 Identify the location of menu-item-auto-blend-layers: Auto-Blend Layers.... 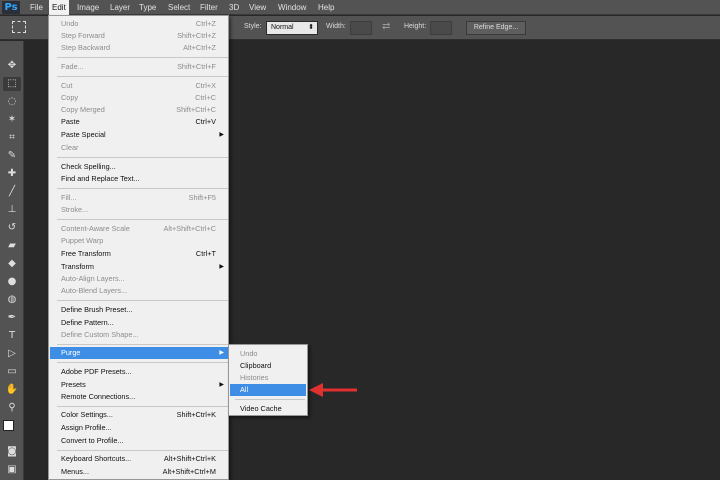
(139, 291).